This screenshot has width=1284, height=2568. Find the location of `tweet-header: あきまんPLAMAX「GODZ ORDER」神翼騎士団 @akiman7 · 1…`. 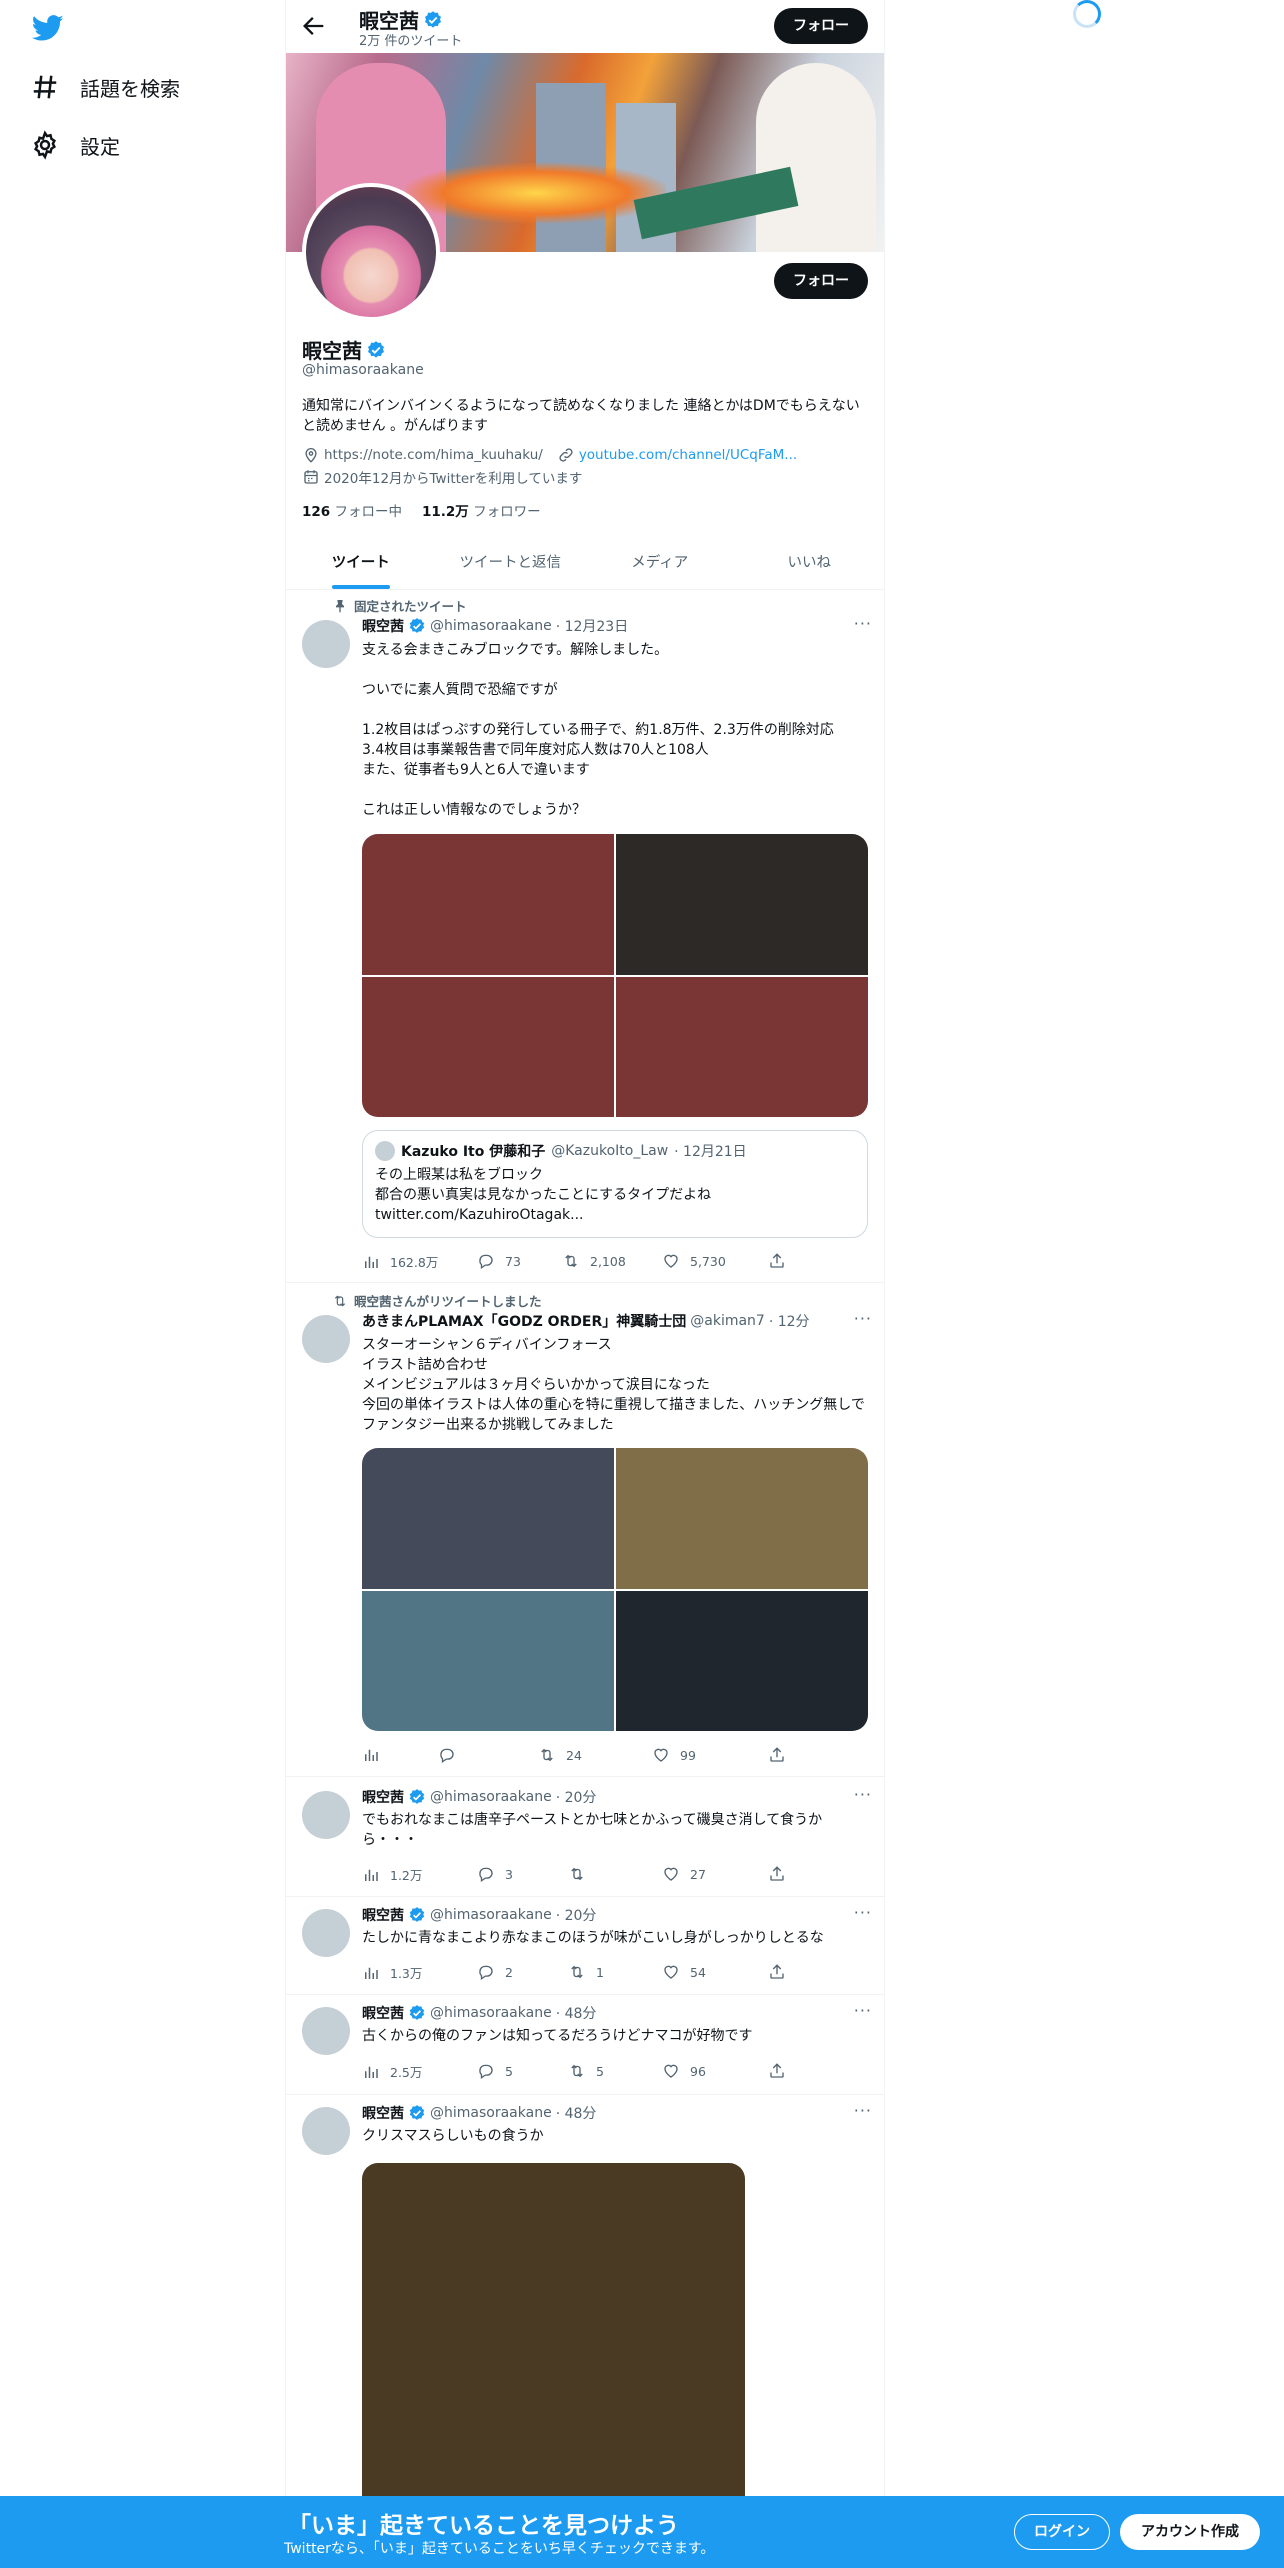

tweet-header: あきまんPLAMAX「GODZ ORDER」神翼騎士団 @akiman7 · 1… is located at coordinates (586, 1321).